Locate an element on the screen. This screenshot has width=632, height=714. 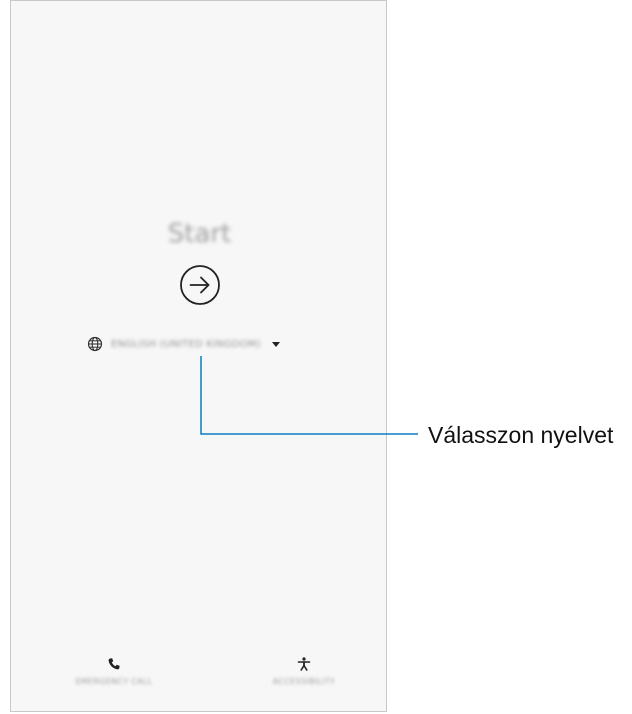
start-title: Start is located at coordinates (199, 234).